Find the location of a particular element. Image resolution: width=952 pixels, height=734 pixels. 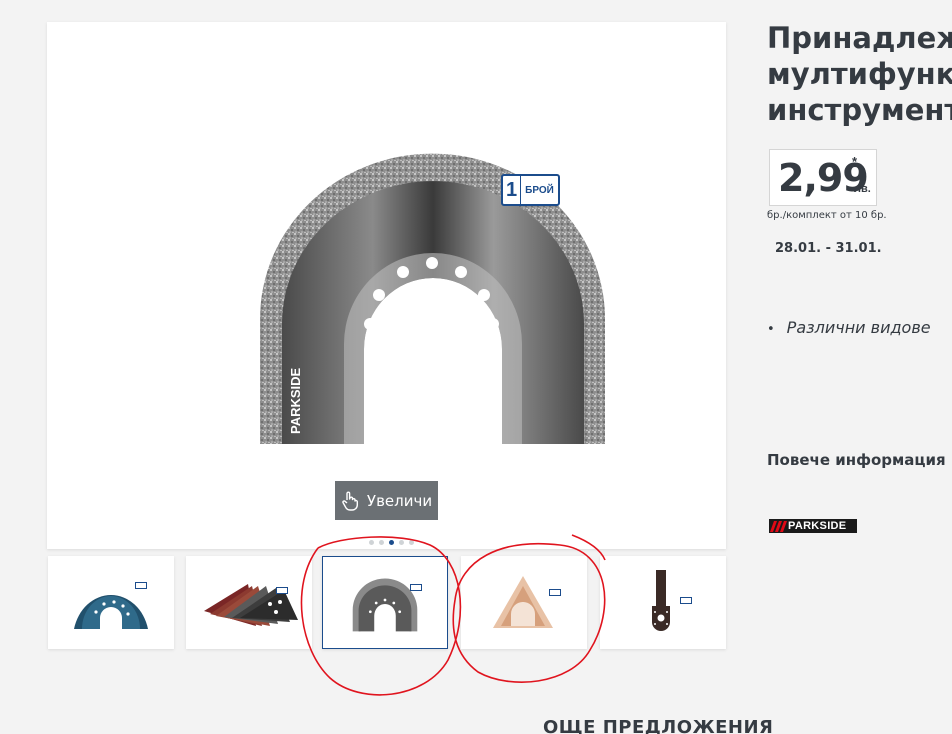

round-blade-thumb-image is located at coordinates (111, 612).